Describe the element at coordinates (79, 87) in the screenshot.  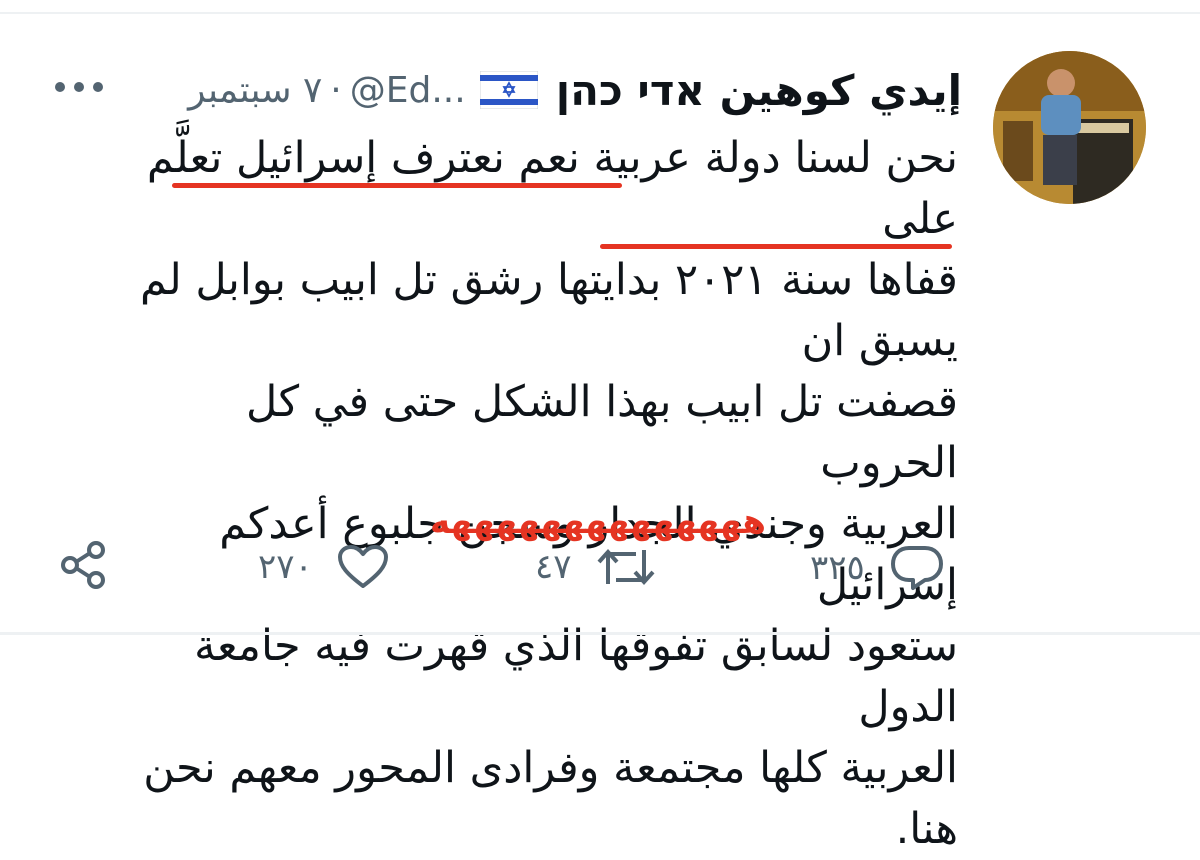
I see `more-icon` at that location.